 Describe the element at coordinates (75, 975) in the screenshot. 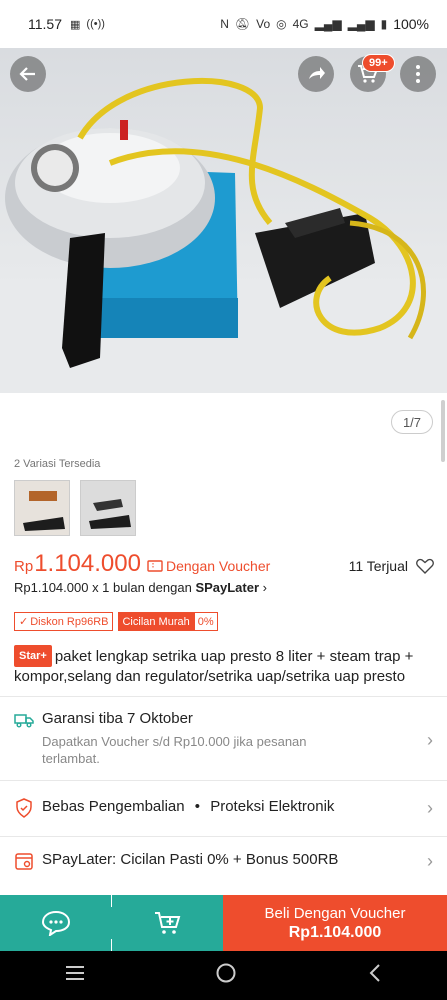

I see `recents-icon` at that location.